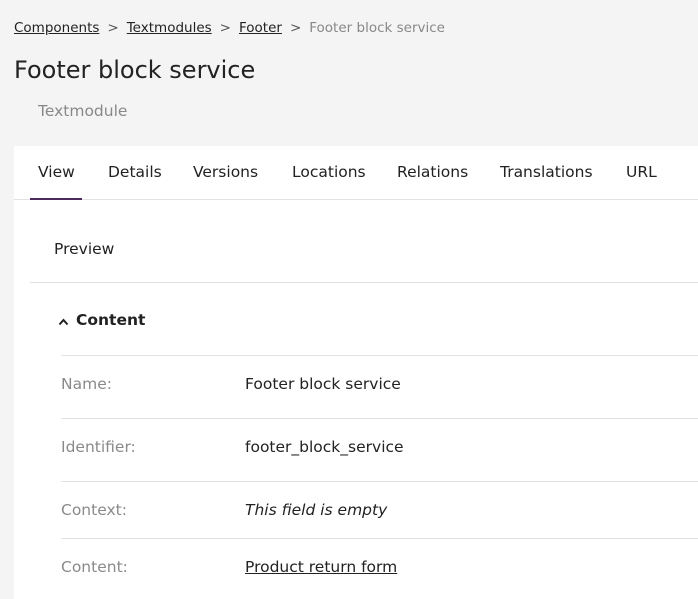 Image resolution: width=698 pixels, height=599 pixels. What do you see at coordinates (324, 447) in the screenshot?
I see `field-value-identifier: footer_block_service` at bounding box center [324, 447].